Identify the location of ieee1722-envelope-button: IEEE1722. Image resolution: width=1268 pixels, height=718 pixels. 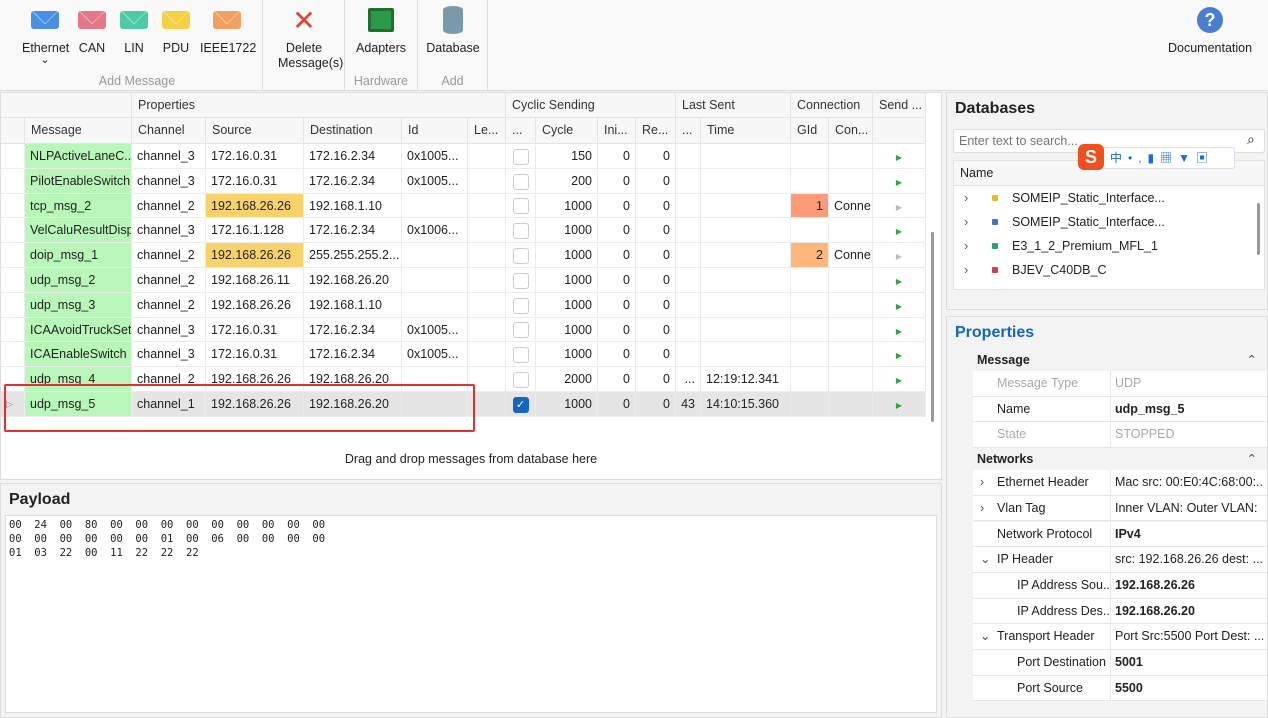
(227, 28).